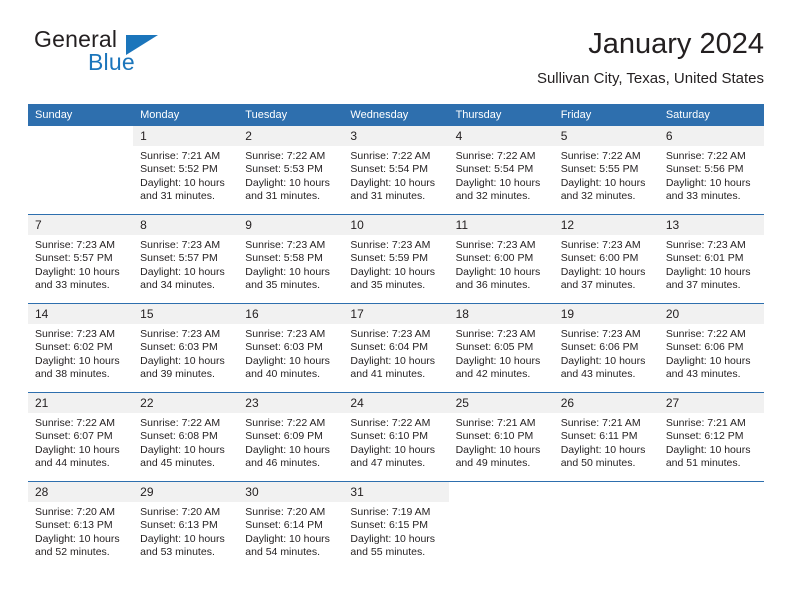 The width and height of the screenshot is (792, 612). Describe the element at coordinates (396, 115) in the screenshot. I see `weekday-header-wednesday: Wednesday` at that location.